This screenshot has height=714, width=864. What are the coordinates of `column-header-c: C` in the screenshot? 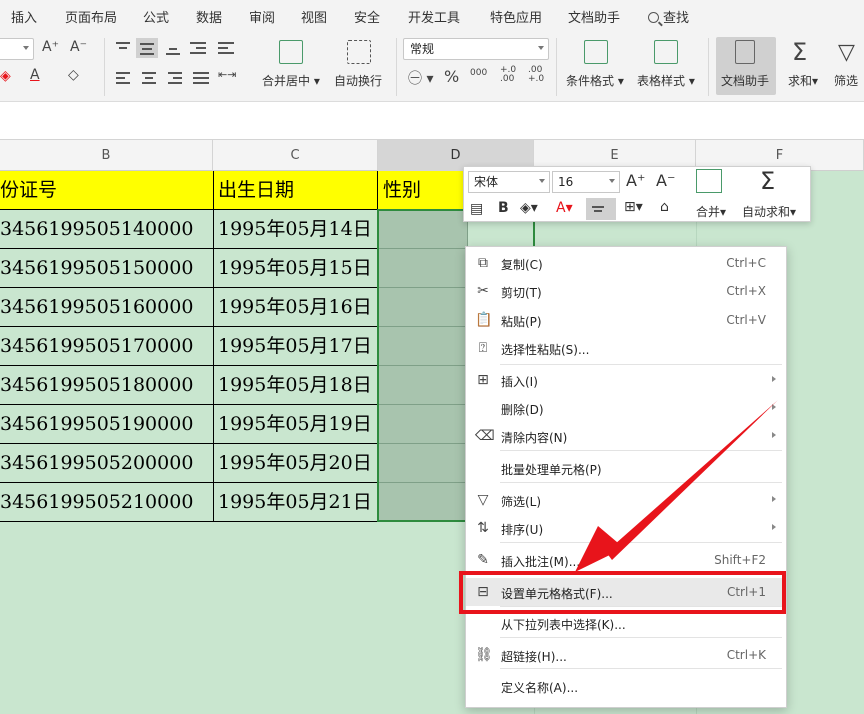 It's located at (295, 155).